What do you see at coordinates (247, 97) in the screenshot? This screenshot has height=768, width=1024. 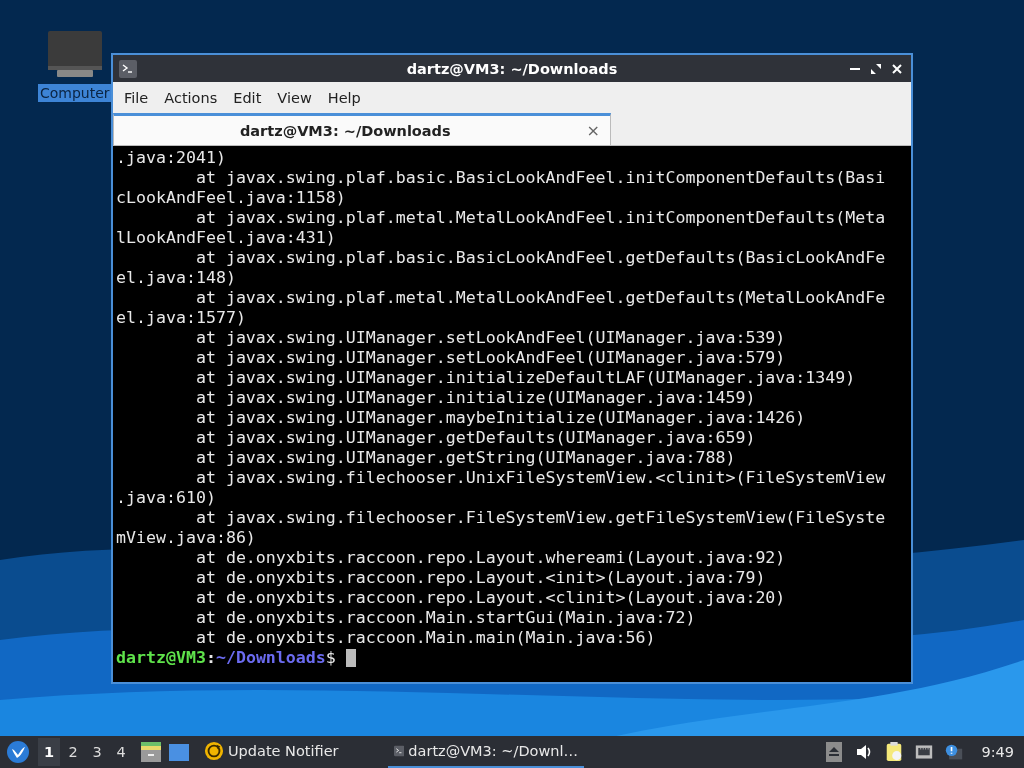 I see `menu-item: Edit` at bounding box center [247, 97].